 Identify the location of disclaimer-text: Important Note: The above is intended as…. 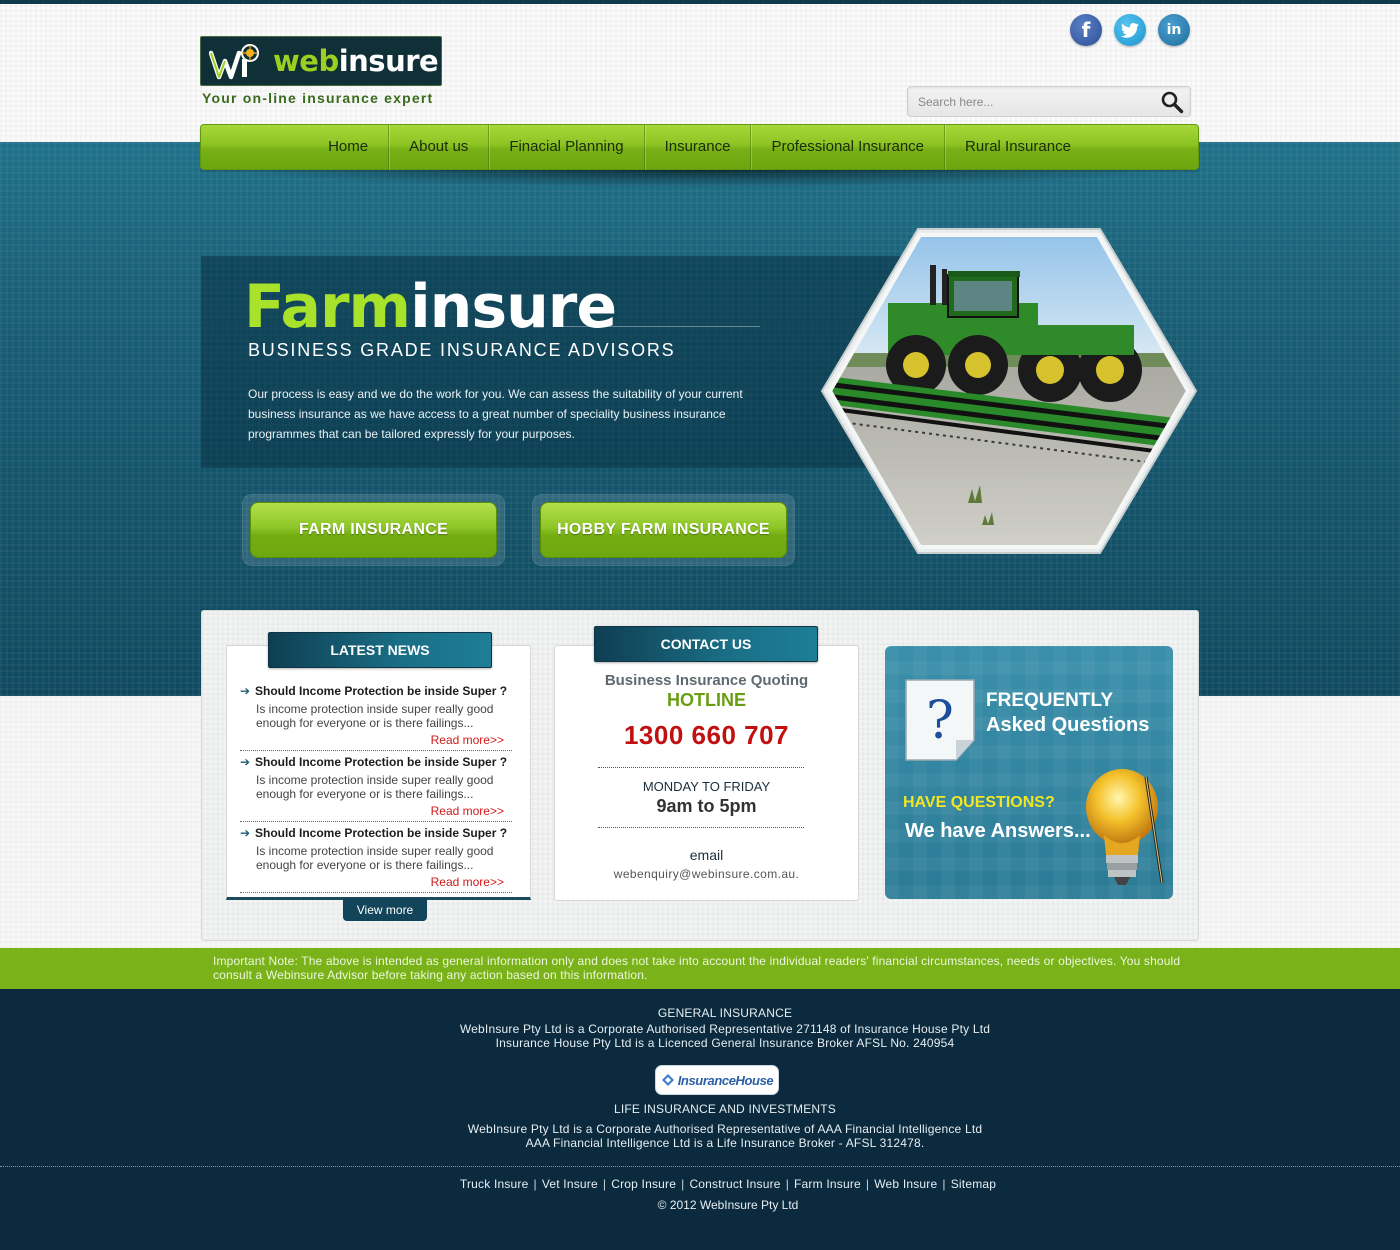
(697, 968).